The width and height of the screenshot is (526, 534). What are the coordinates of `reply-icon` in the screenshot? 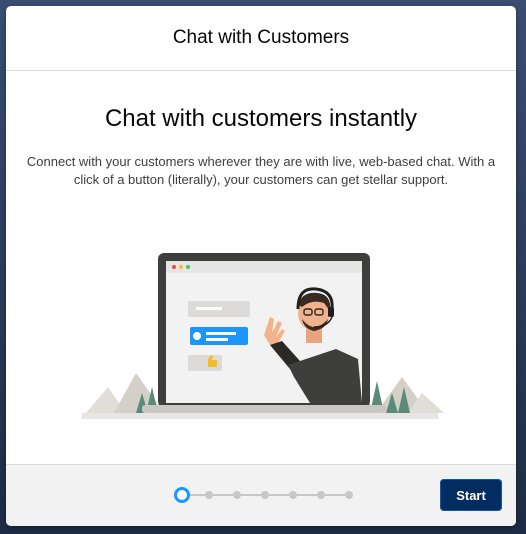 It's located at (197, 336).